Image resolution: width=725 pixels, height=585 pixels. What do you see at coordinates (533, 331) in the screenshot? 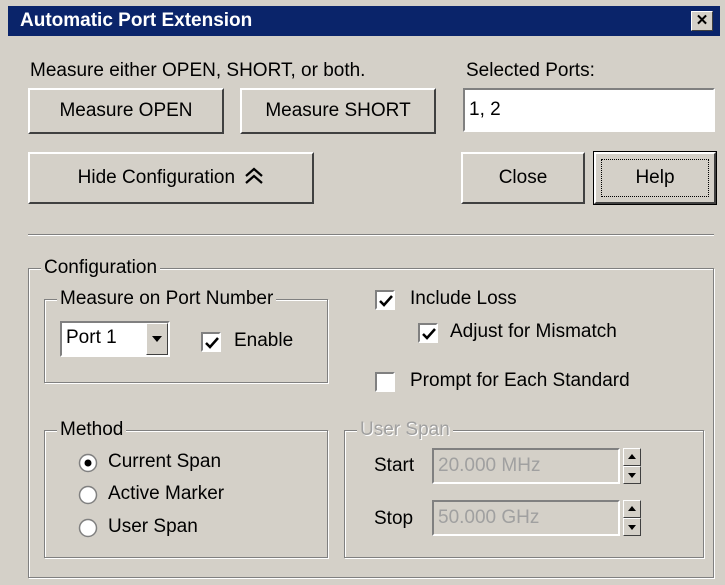
I see `adjust-mismatch-label: Adjust for Mismatch` at bounding box center [533, 331].